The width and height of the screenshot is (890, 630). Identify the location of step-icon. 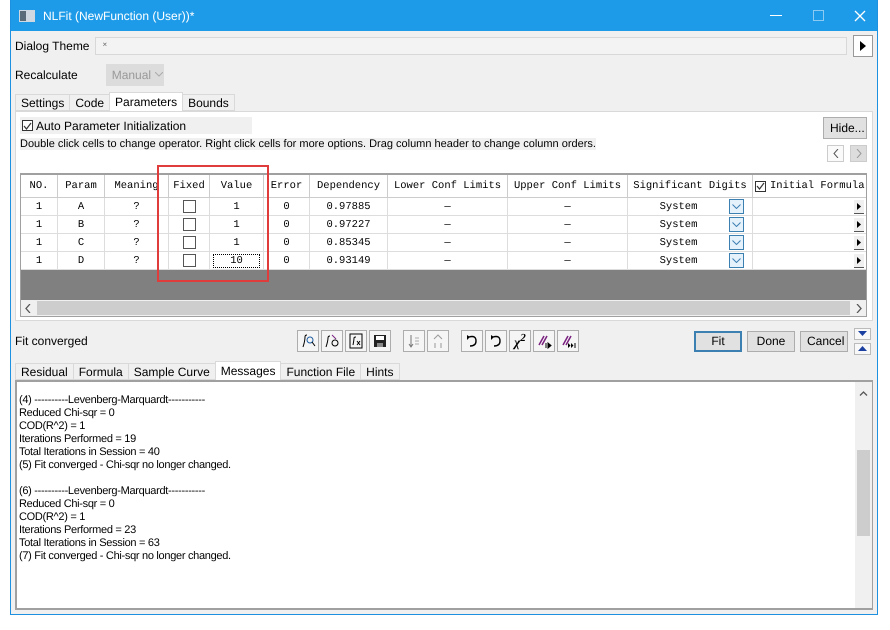
(544, 341).